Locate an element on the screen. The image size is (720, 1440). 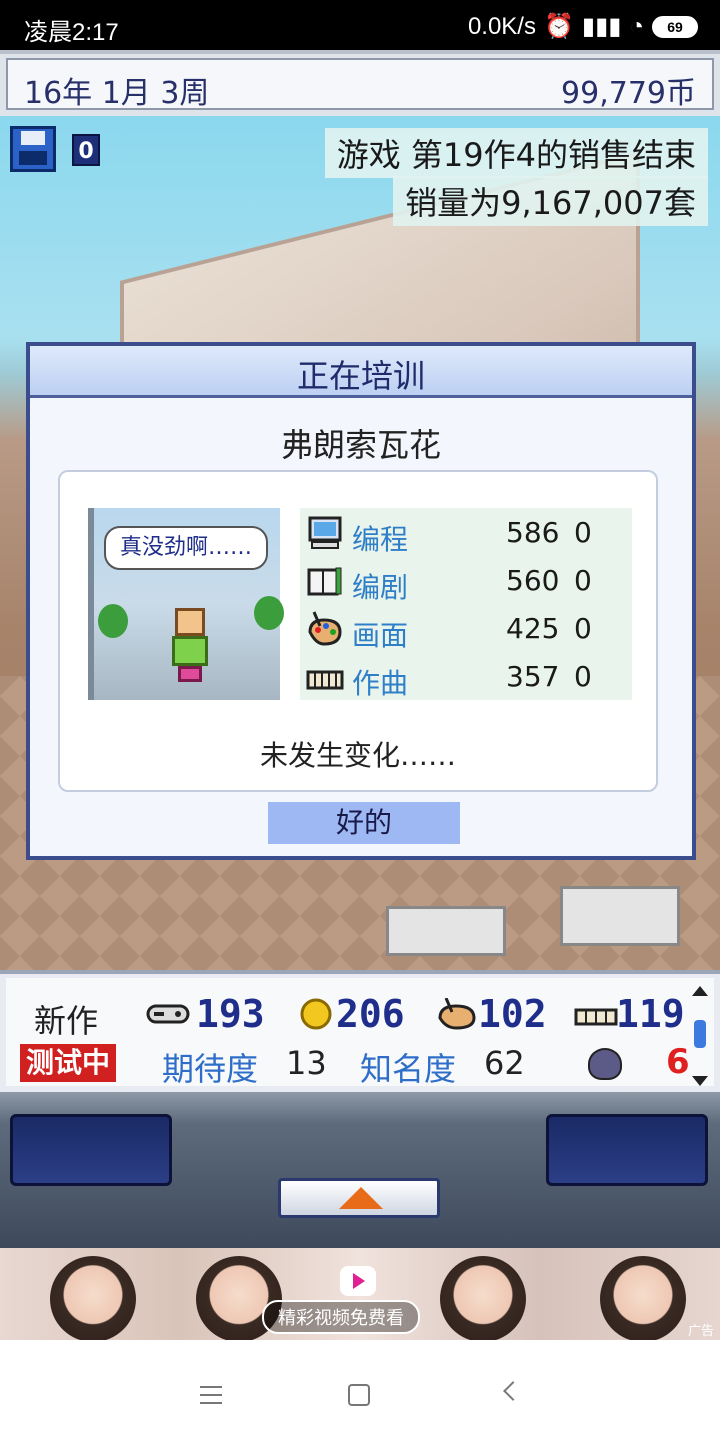
notice-sales-total: 销量为9,167,007套 is located at coordinates (550, 201).